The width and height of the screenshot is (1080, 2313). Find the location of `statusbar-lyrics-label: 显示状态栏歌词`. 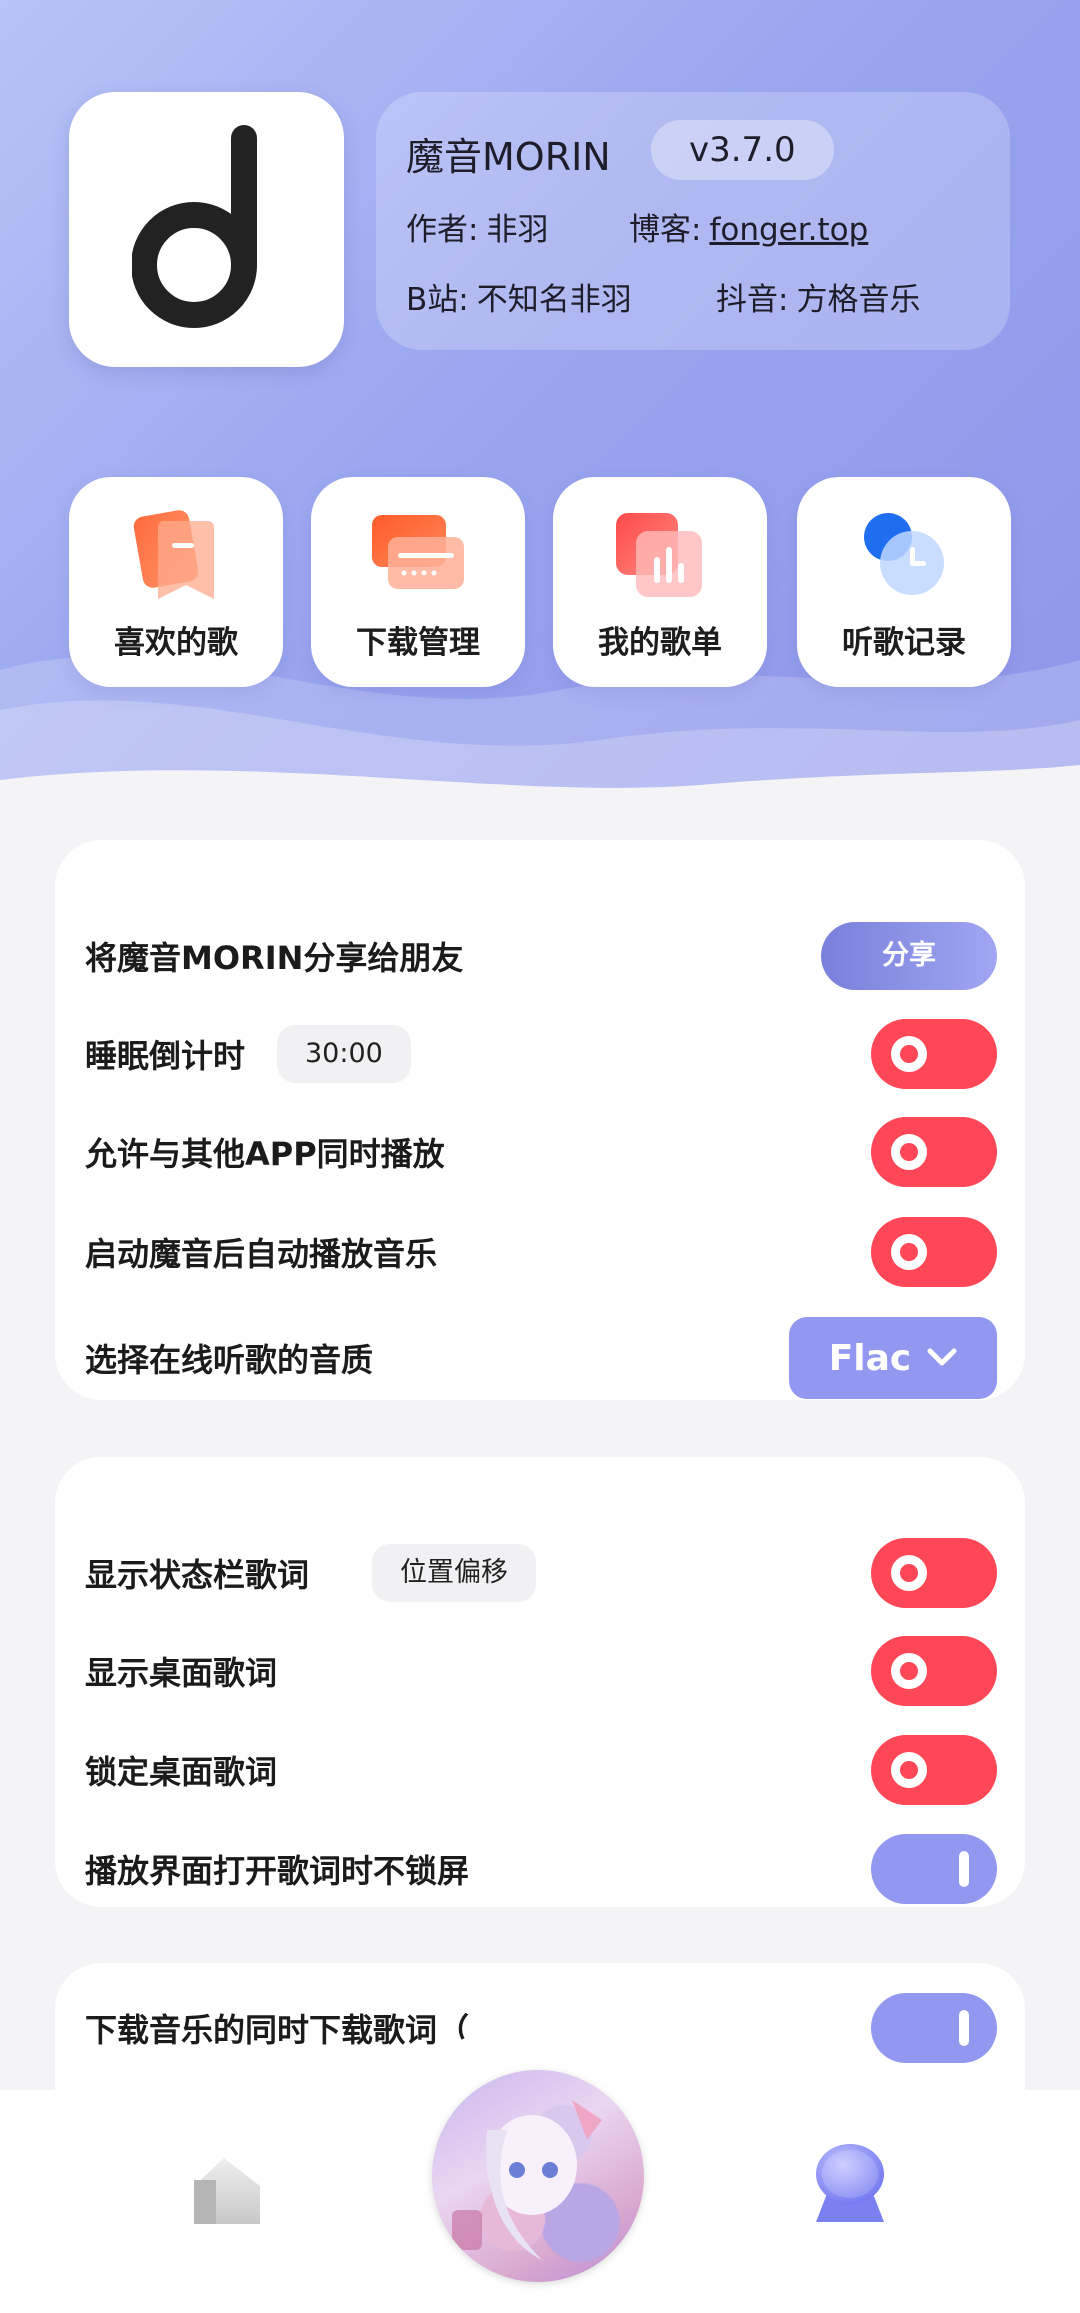

statusbar-lyrics-label: 显示状态栏歌词 is located at coordinates (197, 1575).